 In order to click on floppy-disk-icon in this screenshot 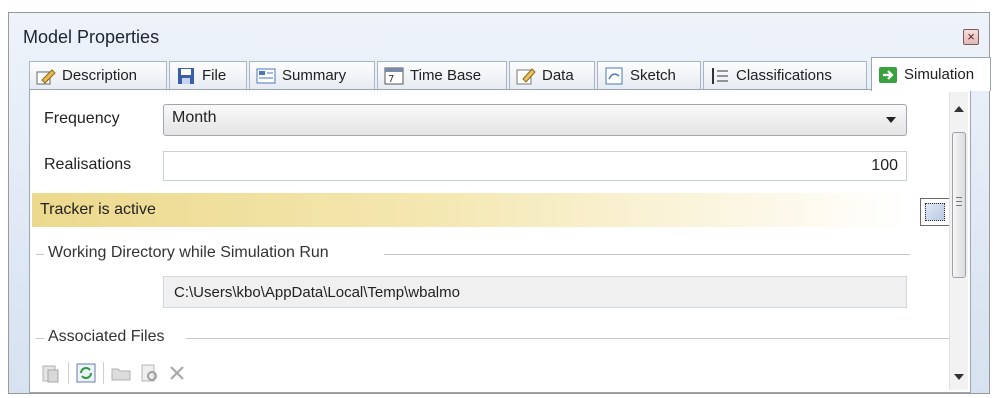, I will do `click(186, 76)`.